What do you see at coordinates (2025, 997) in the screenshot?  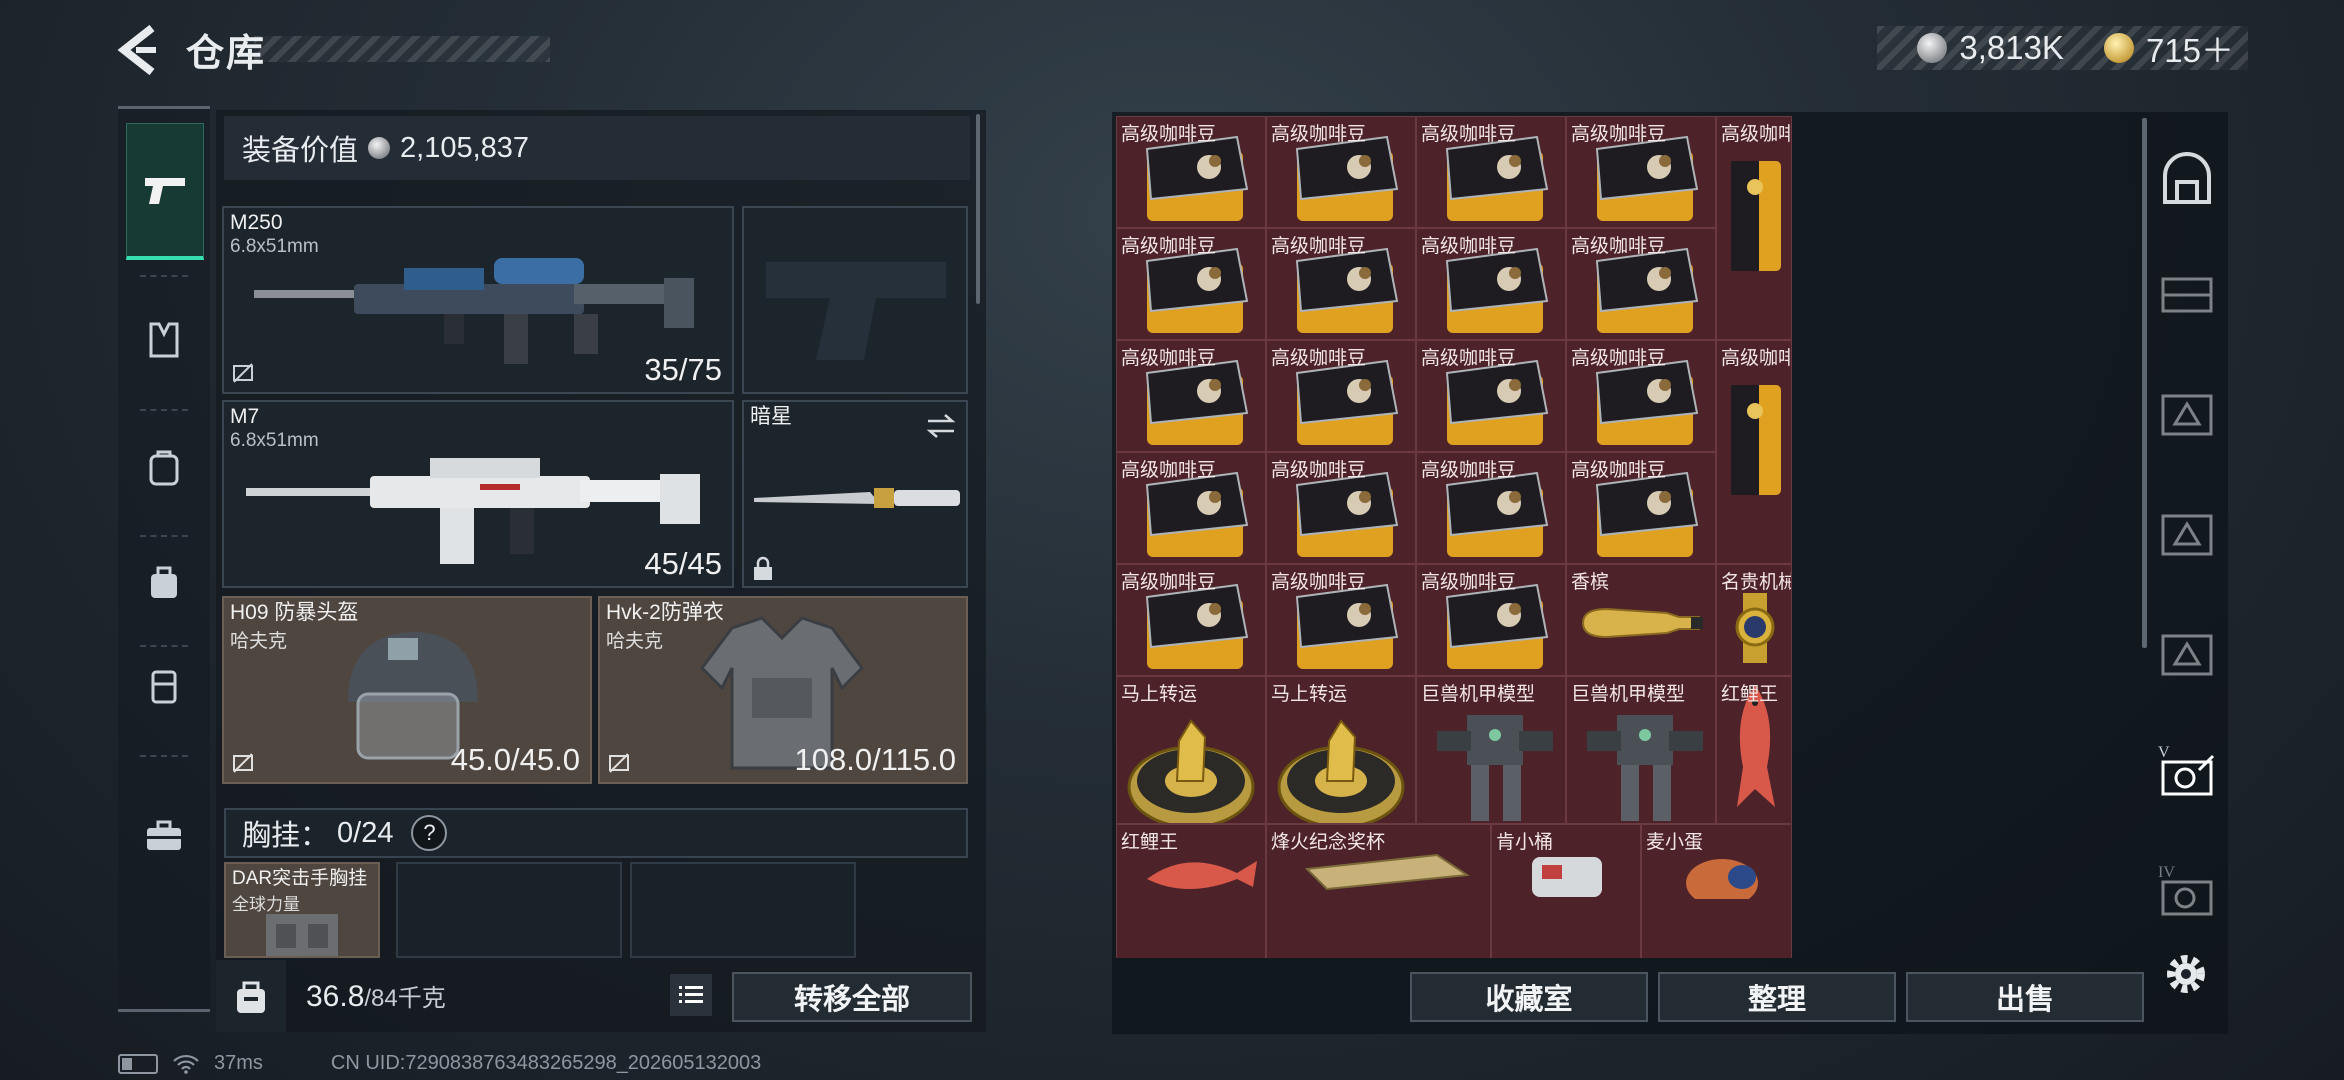 I see `sell-button: 出售` at bounding box center [2025, 997].